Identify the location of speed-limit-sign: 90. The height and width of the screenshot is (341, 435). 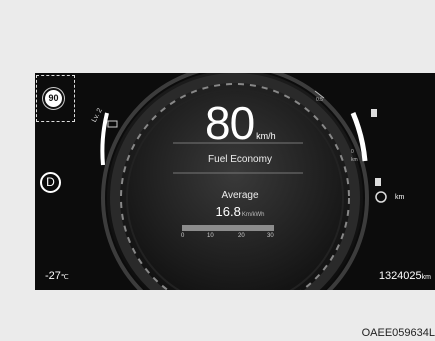
(53, 98).